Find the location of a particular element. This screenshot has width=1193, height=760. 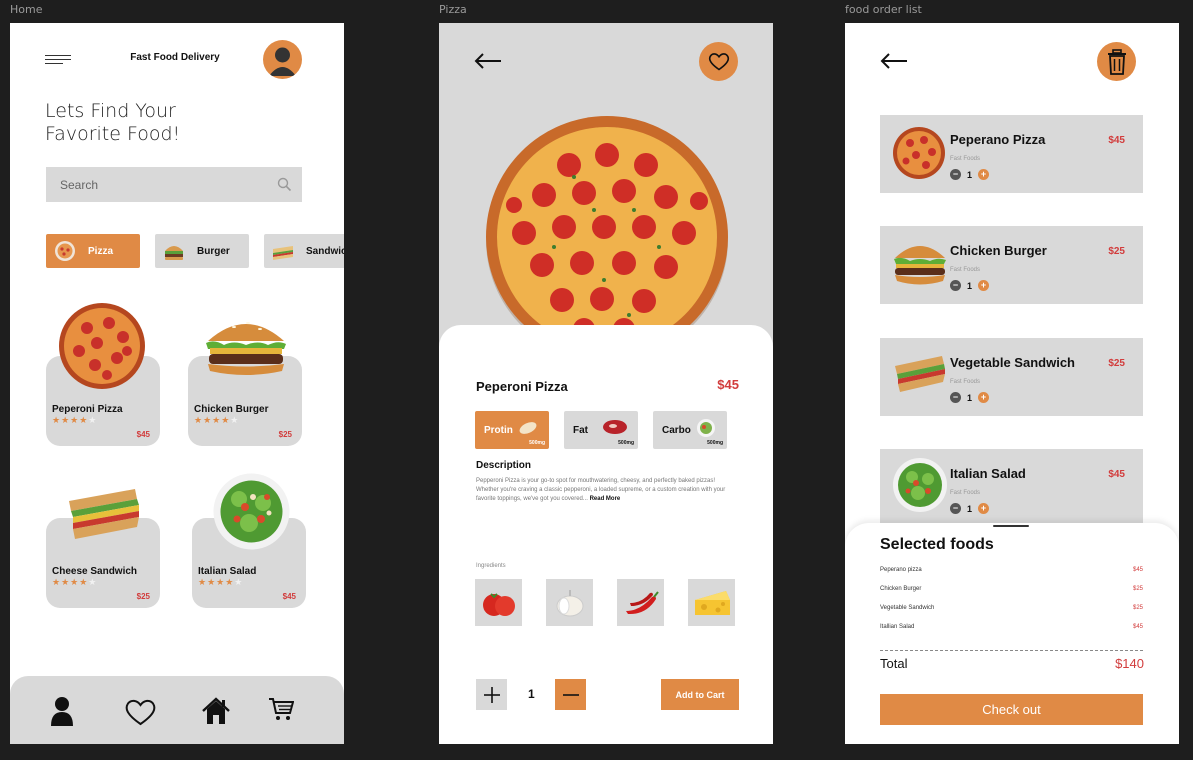

bottom-nav is located at coordinates (177, 710).